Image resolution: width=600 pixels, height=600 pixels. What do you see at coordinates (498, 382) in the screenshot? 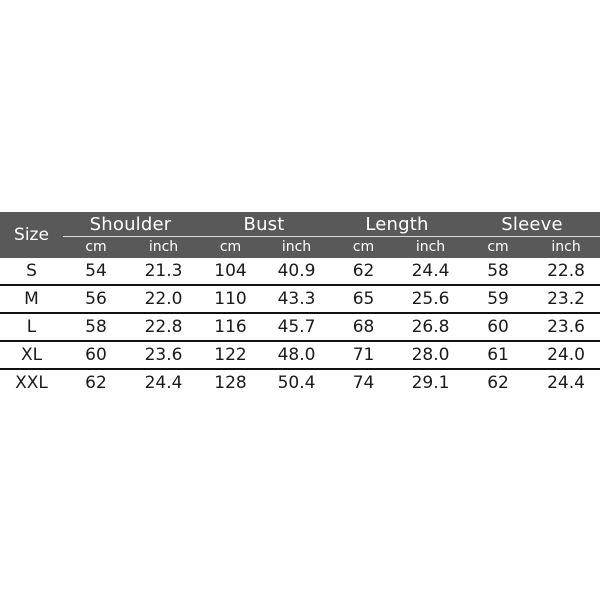
I see `cell-sleeve-cm: 62` at bounding box center [498, 382].